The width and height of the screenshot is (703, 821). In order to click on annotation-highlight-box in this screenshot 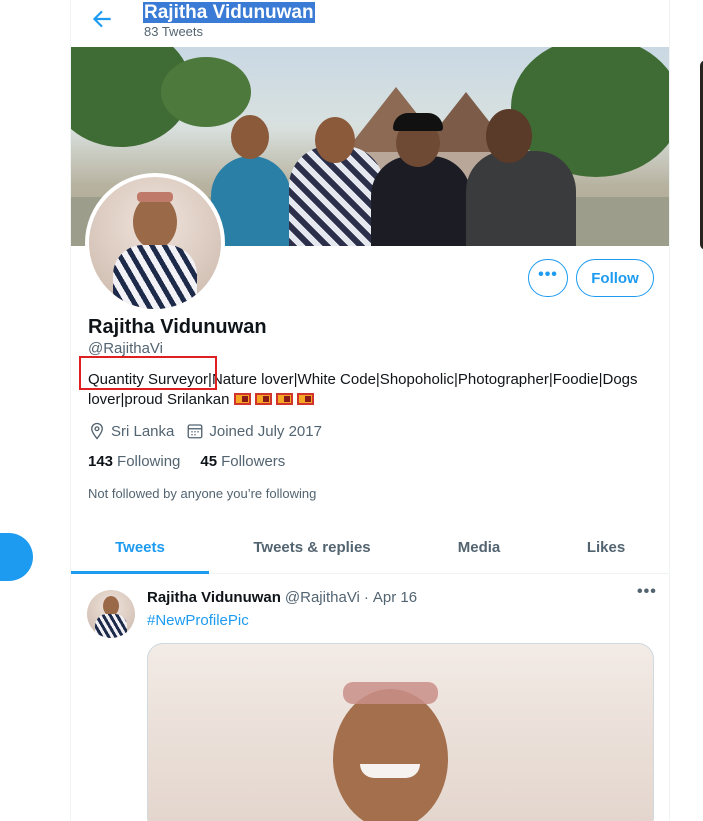, I will do `click(148, 373)`.